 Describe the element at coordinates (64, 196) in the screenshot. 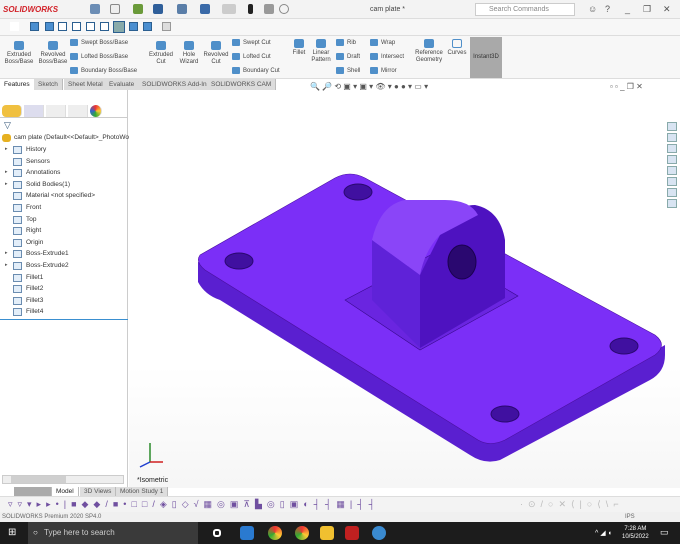

I see `tree-item: Material <not specified>` at that location.